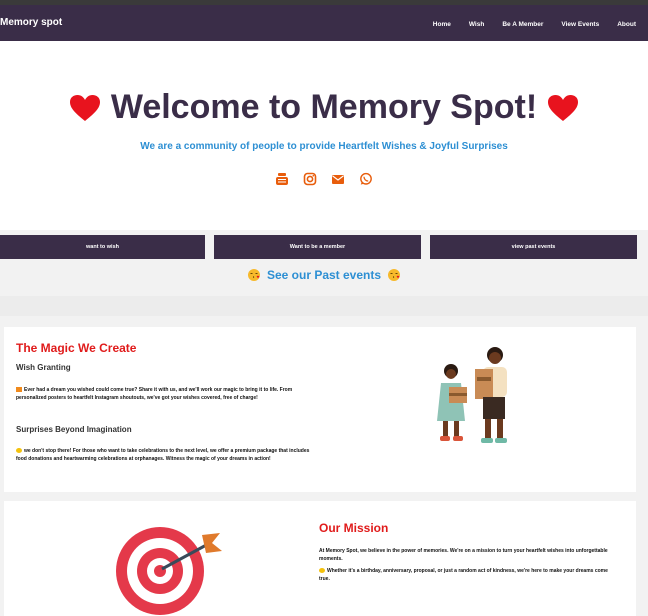  Describe the element at coordinates (76, 348) in the screenshot. I see `magic-title: The Magic We Create` at that location.